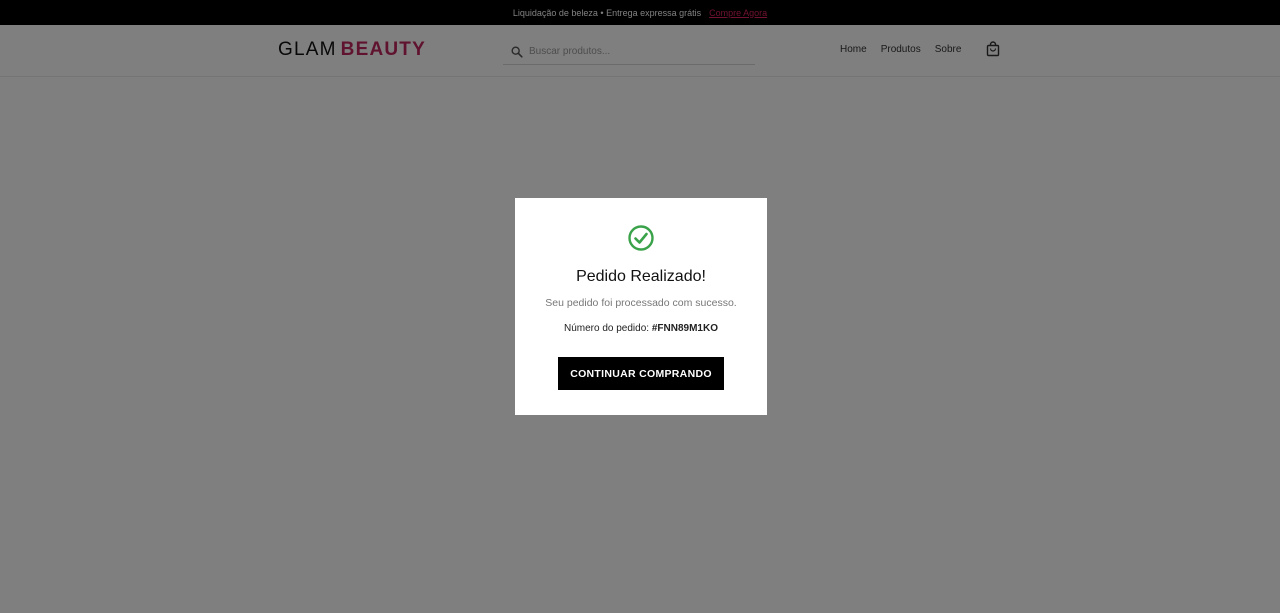  I want to click on continue-shopping-button: CONTINUAR COMPRANDO, so click(641, 373).